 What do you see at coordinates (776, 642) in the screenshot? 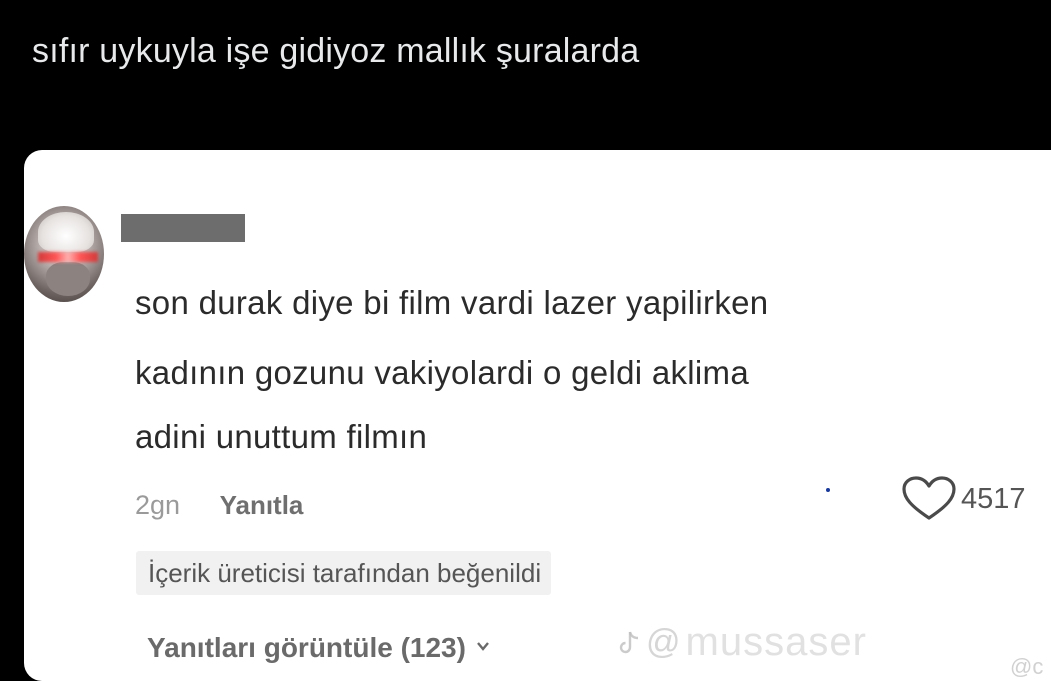
I see `watermark-handle: mussaser` at bounding box center [776, 642].